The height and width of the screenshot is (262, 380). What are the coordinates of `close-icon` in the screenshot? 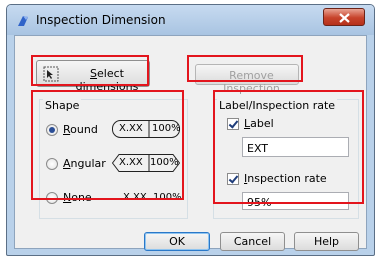 It's located at (344, 18).